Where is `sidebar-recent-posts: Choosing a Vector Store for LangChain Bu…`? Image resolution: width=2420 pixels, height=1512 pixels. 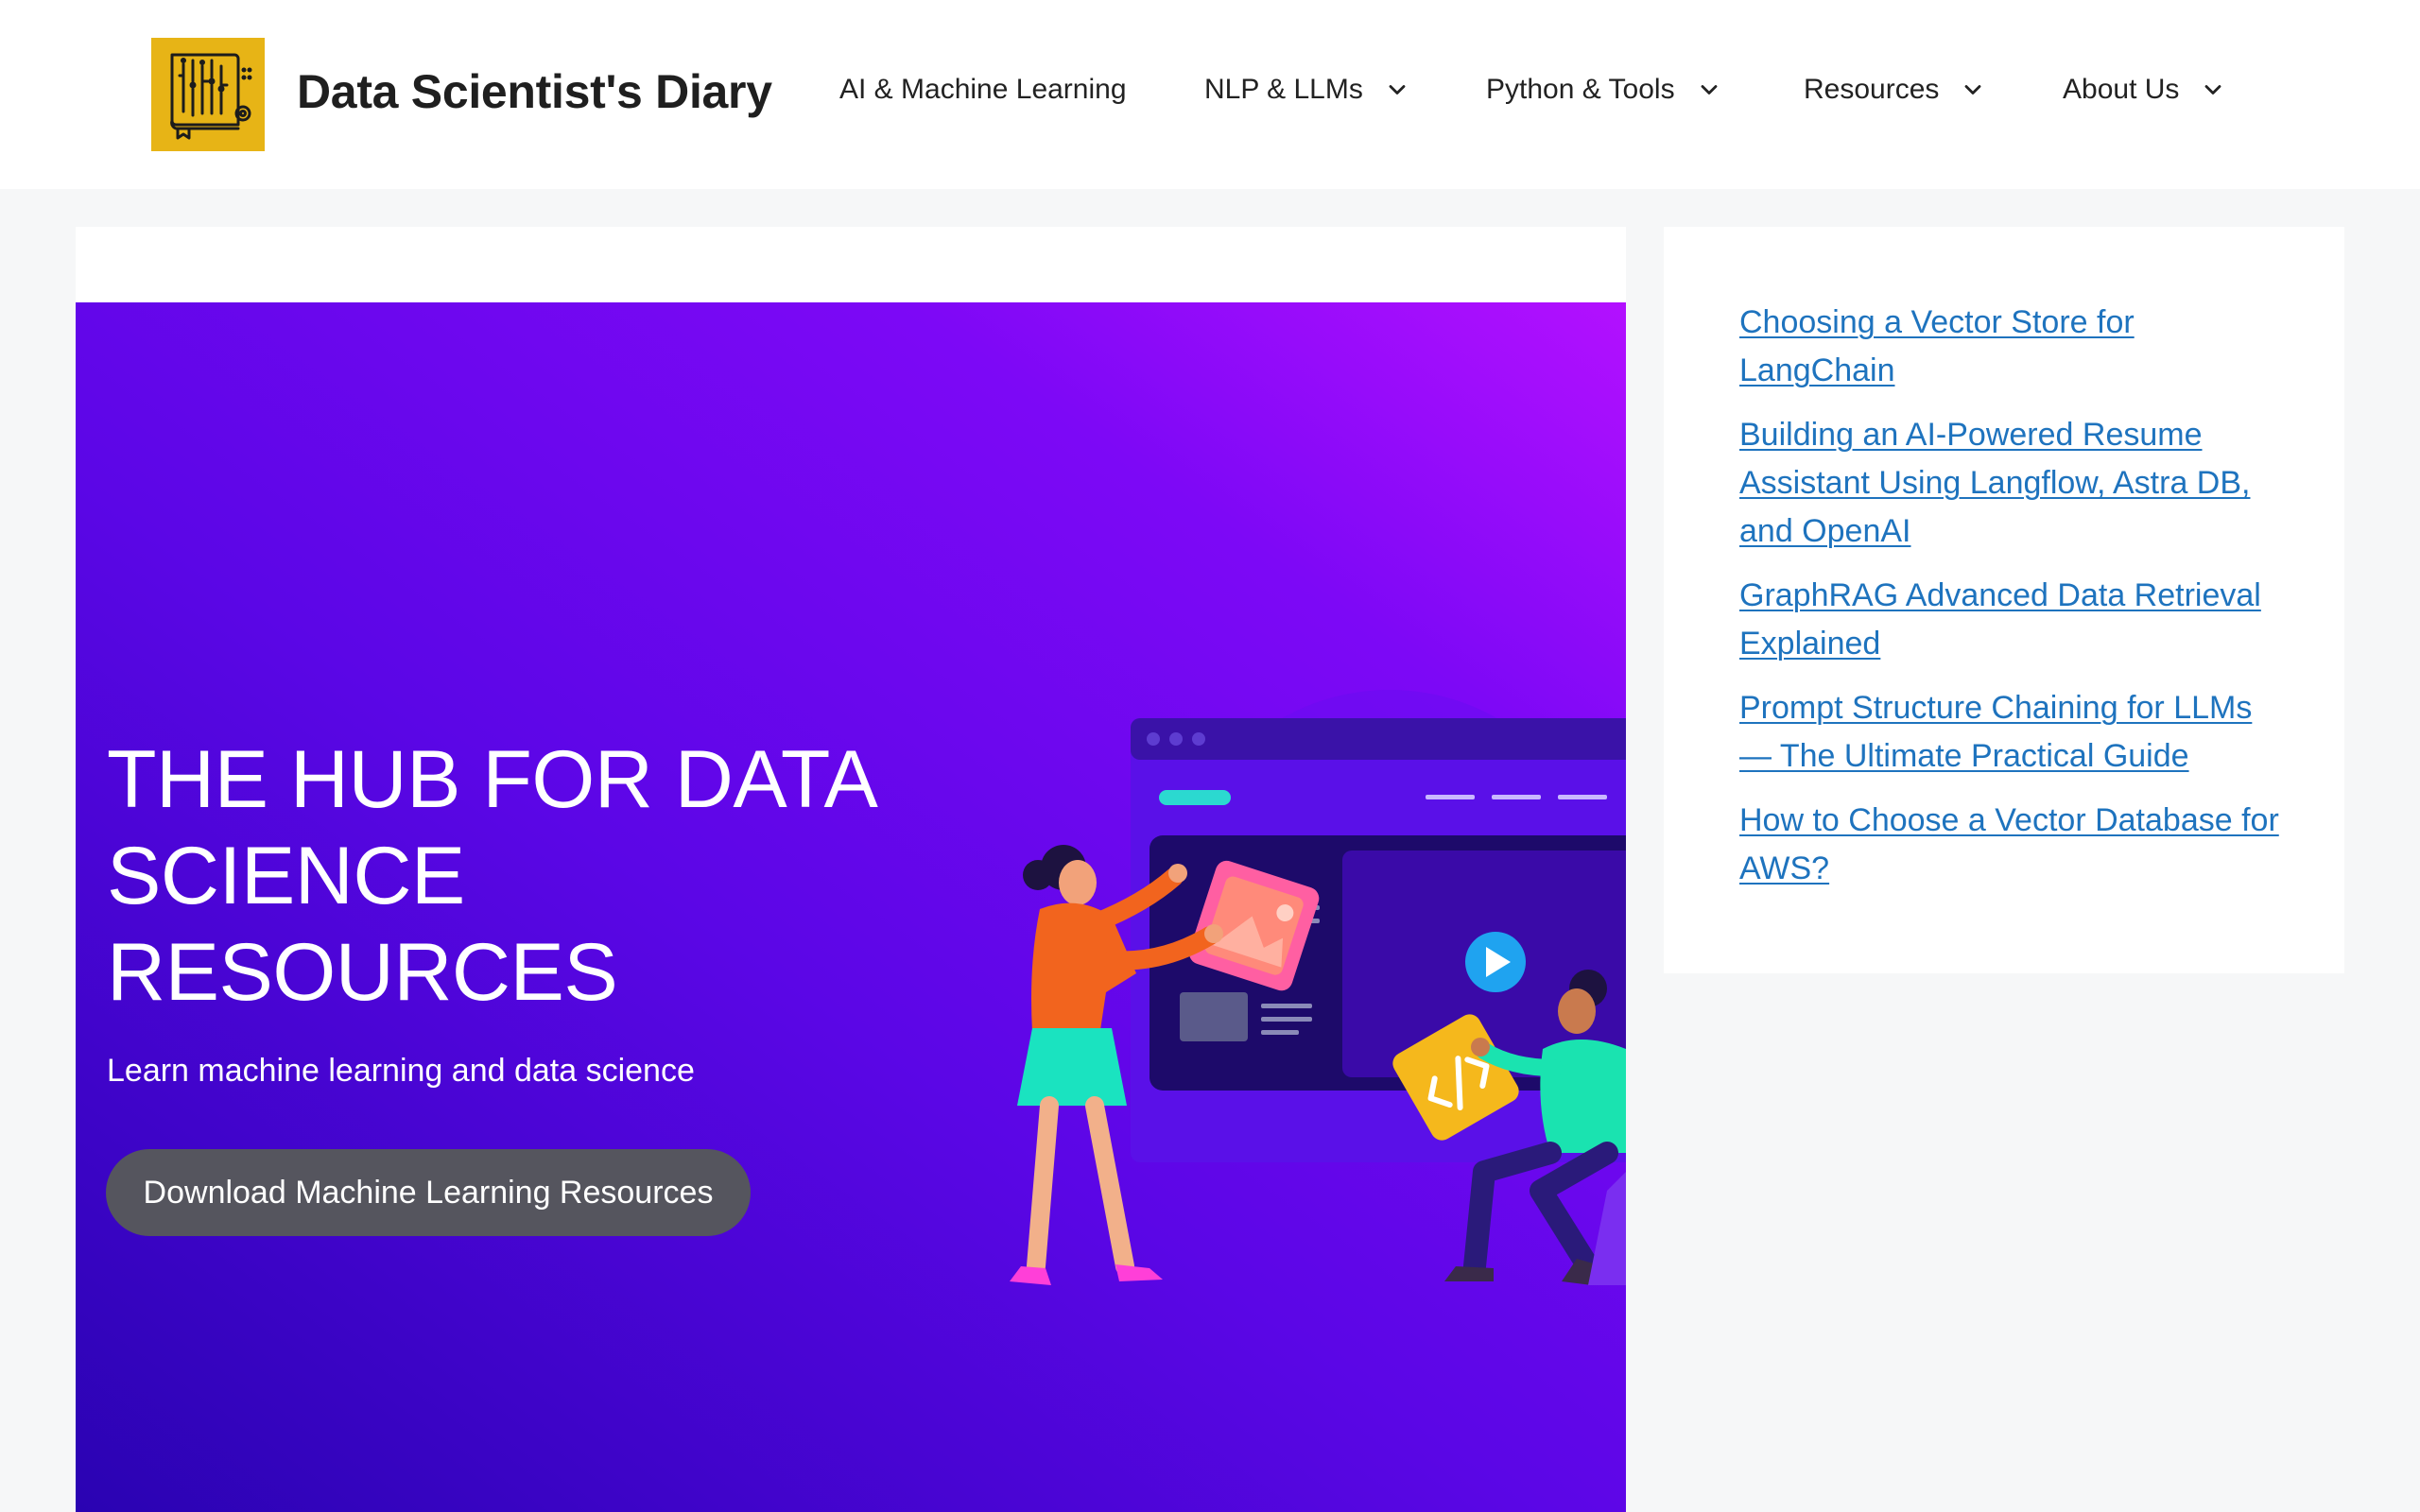
sidebar-recent-posts: Choosing a Vector Store for LangChain Bu… is located at coordinates (2004, 600).